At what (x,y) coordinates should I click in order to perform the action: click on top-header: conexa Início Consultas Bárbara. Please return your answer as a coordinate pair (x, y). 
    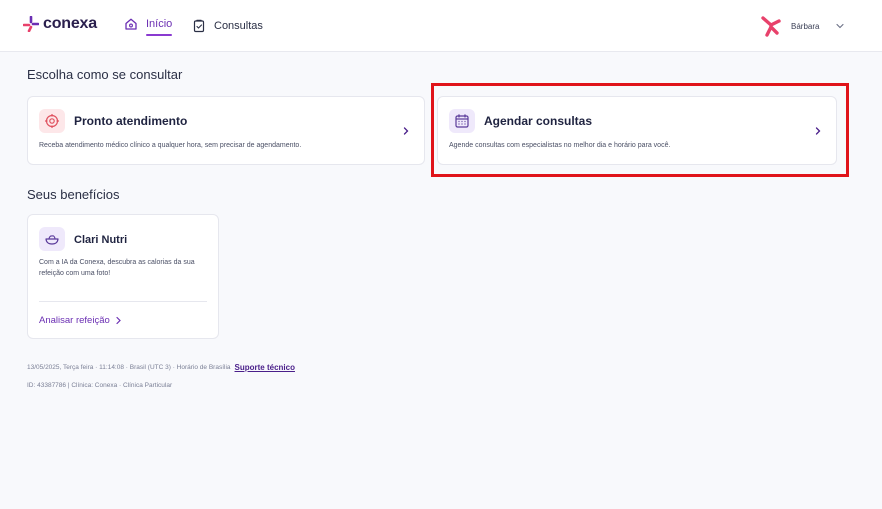
    Looking at the image, I should click on (441, 26).